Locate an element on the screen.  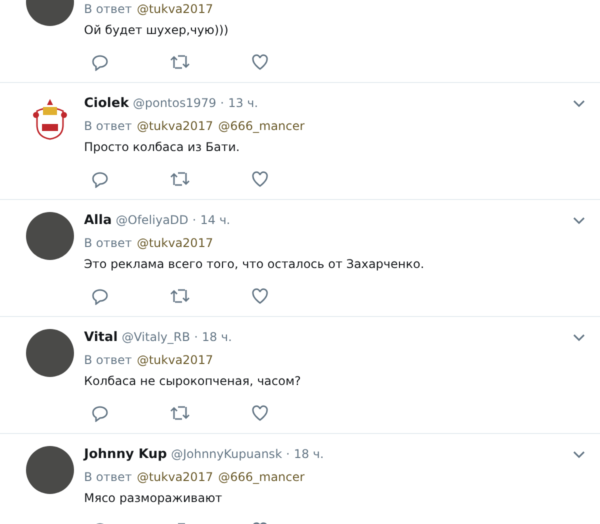
author-name: Alla is located at coordinates (98, 220).